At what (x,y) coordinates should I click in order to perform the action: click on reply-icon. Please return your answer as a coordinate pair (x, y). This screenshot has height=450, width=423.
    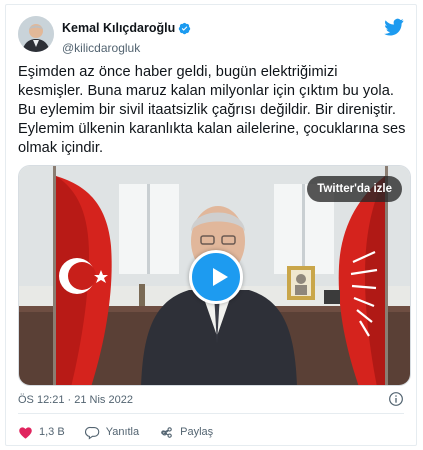
    Looking at the image, I should click on (91, 433).